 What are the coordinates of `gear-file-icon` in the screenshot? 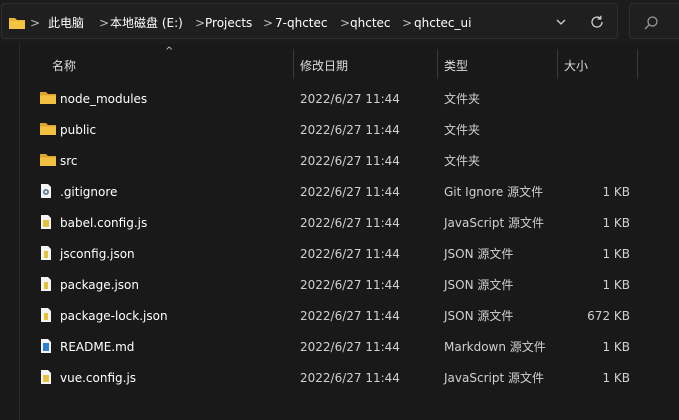 It's located at (48, 192).